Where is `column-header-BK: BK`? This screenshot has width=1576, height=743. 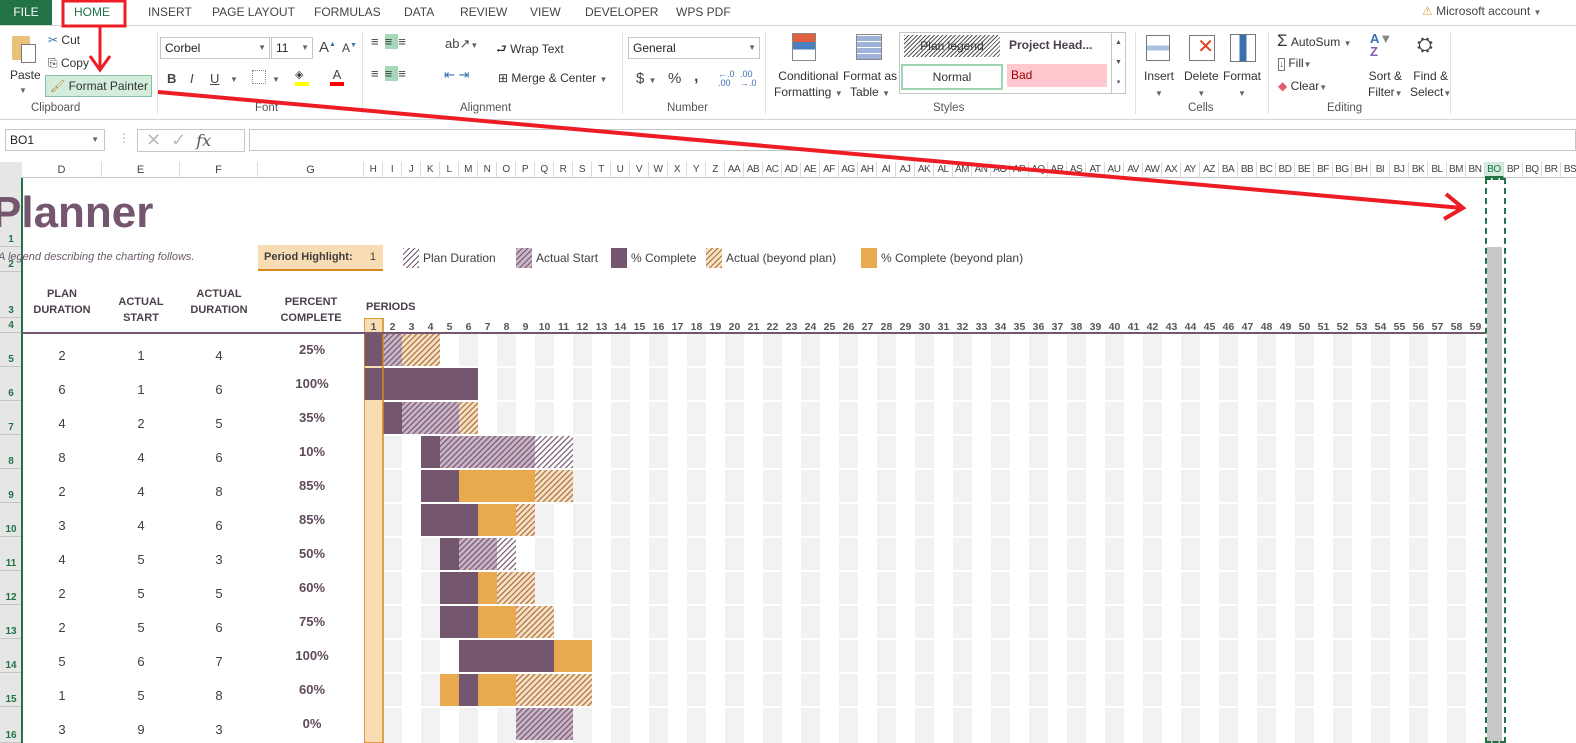 column-header-BK: BK is located at coordinates (1418, 170).